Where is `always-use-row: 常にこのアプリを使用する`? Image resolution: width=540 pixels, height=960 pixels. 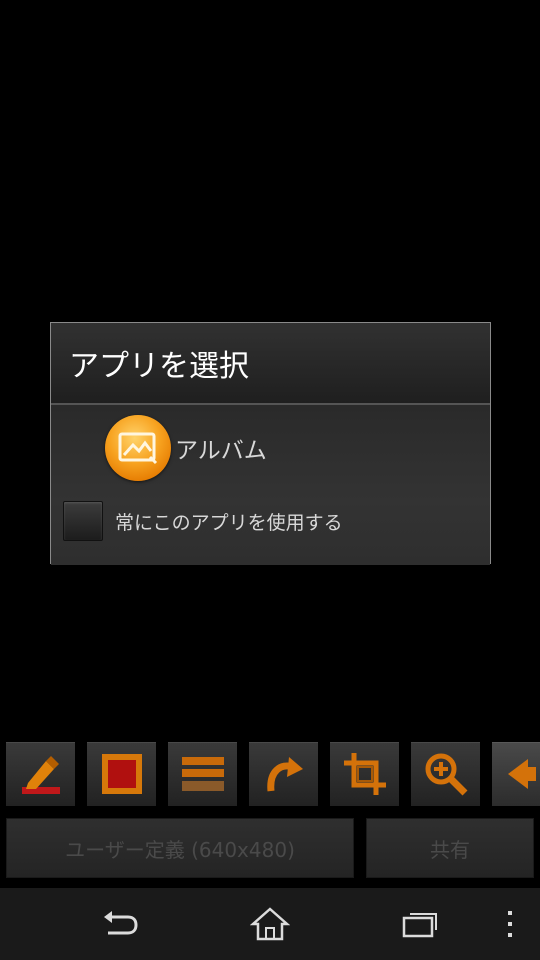
always-use-row: 常にこのアプリを使用する is located at coordinates (203, 521).